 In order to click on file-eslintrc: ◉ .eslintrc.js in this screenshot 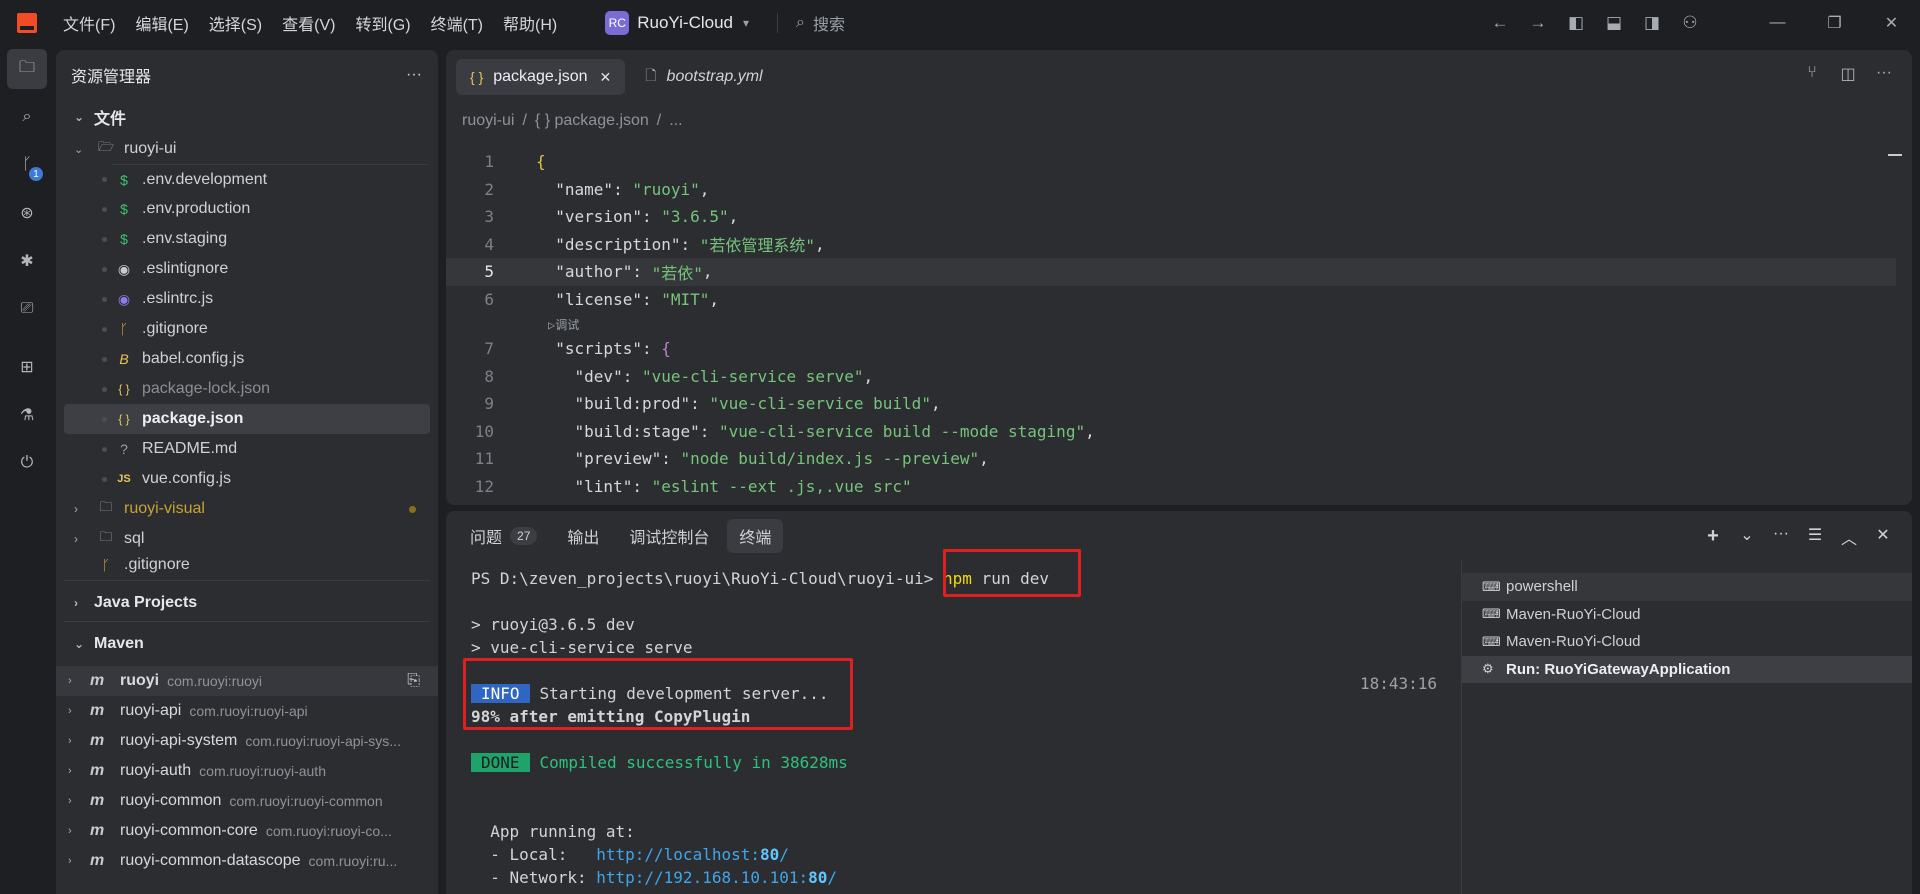, I will do `click(247, 299)`.